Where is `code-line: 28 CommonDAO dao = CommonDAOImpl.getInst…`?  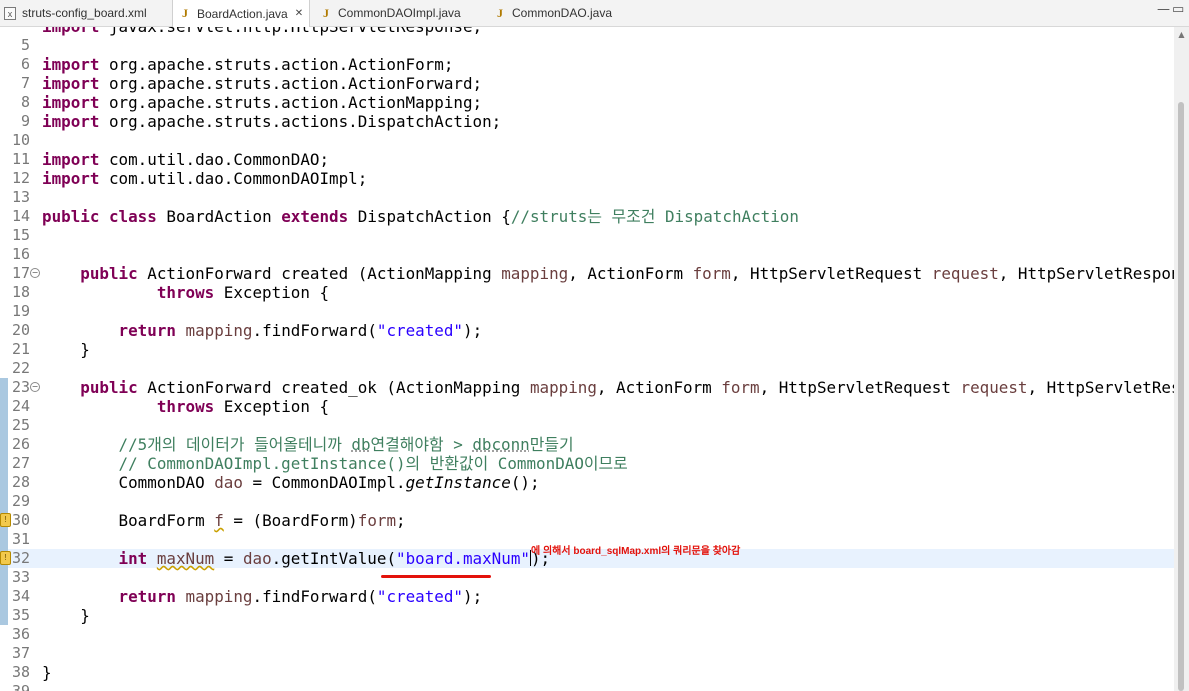
code-line: 28 CommonDAO dao = CommonDAOImpl.getInst… is located at coordinates (587, 482).